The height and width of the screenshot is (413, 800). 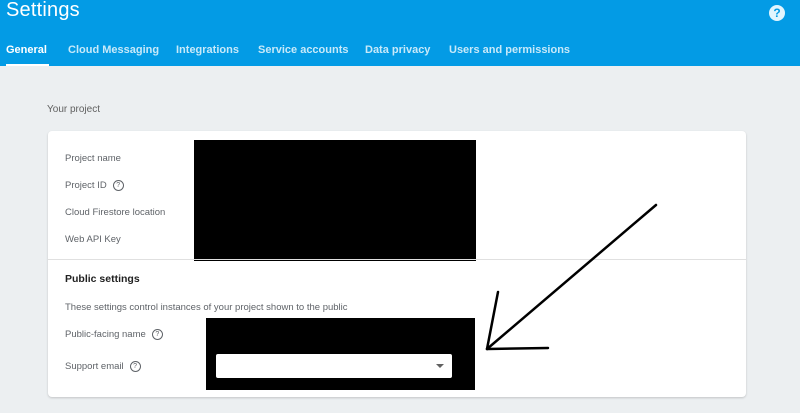 I want to click on annotation-arrow, so click(x=571, y=277).